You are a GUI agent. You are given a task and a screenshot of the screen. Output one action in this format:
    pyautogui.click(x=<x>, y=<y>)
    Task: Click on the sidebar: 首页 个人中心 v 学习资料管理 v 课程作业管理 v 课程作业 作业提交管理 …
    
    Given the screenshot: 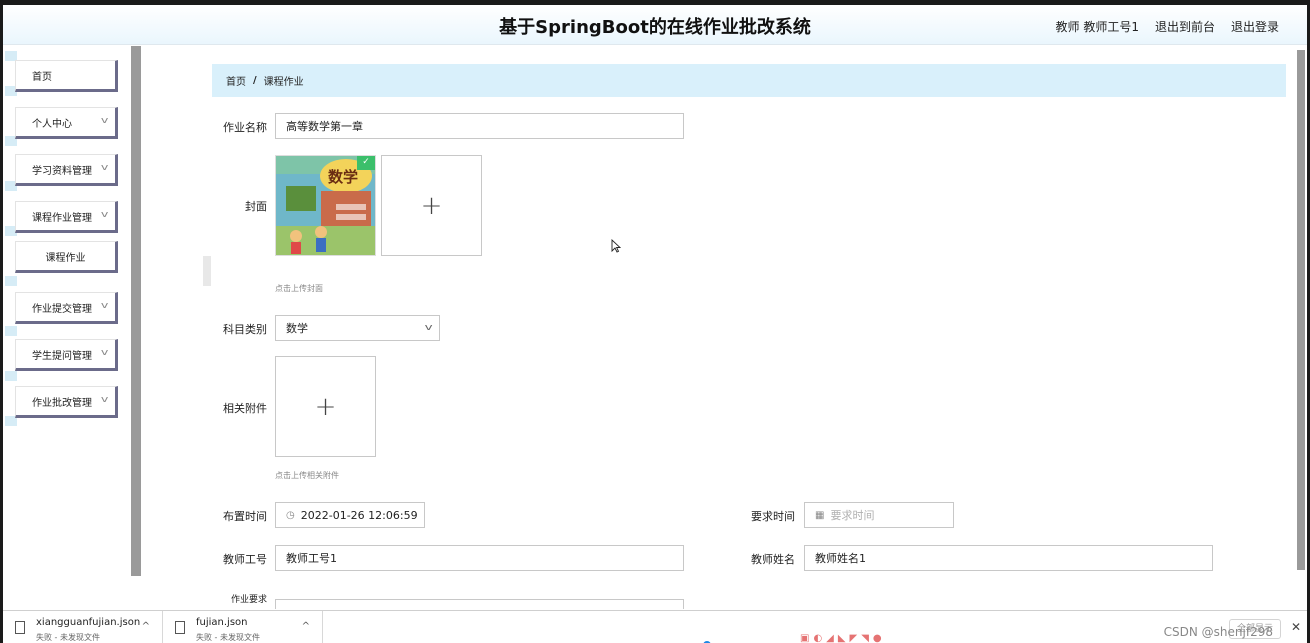 What is the action you would take?
    pyautogui.click(x=73, y=326)
    